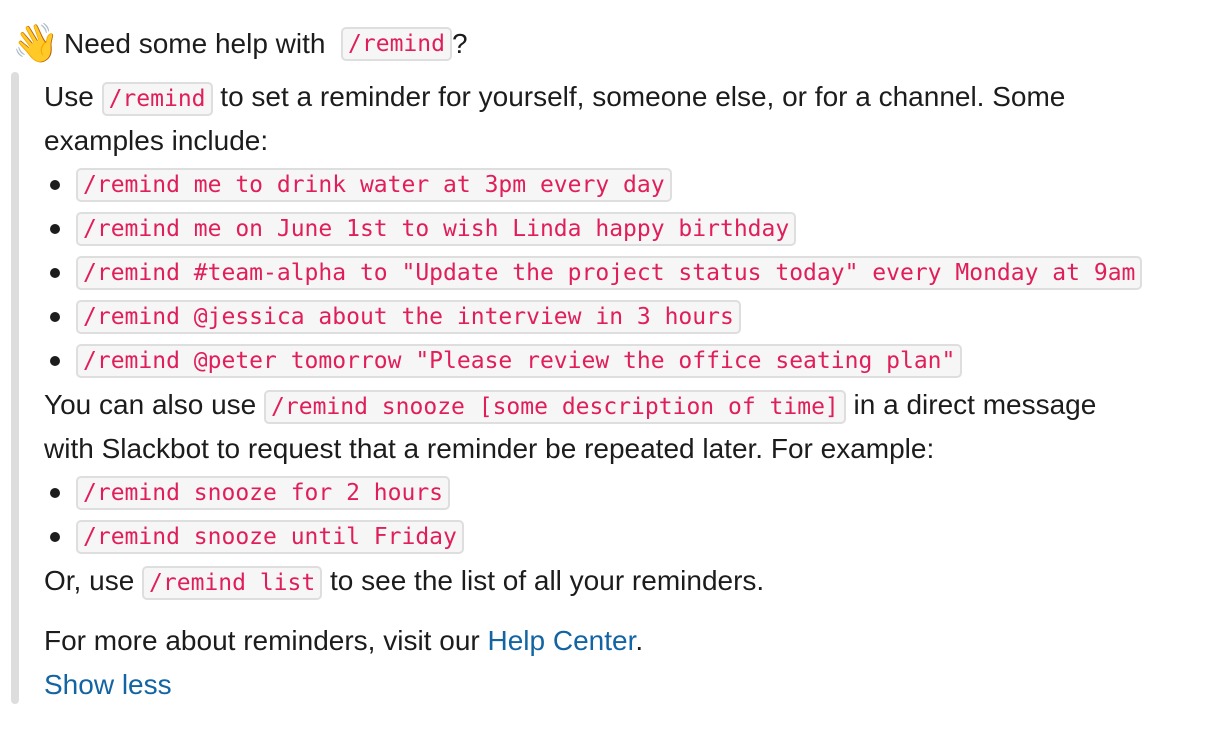 The height and width of the screenshot is (742, 1222). Describe the element at coordinates (199, 43) in the screenshot. I see `header-text: Need some help with` at that location.